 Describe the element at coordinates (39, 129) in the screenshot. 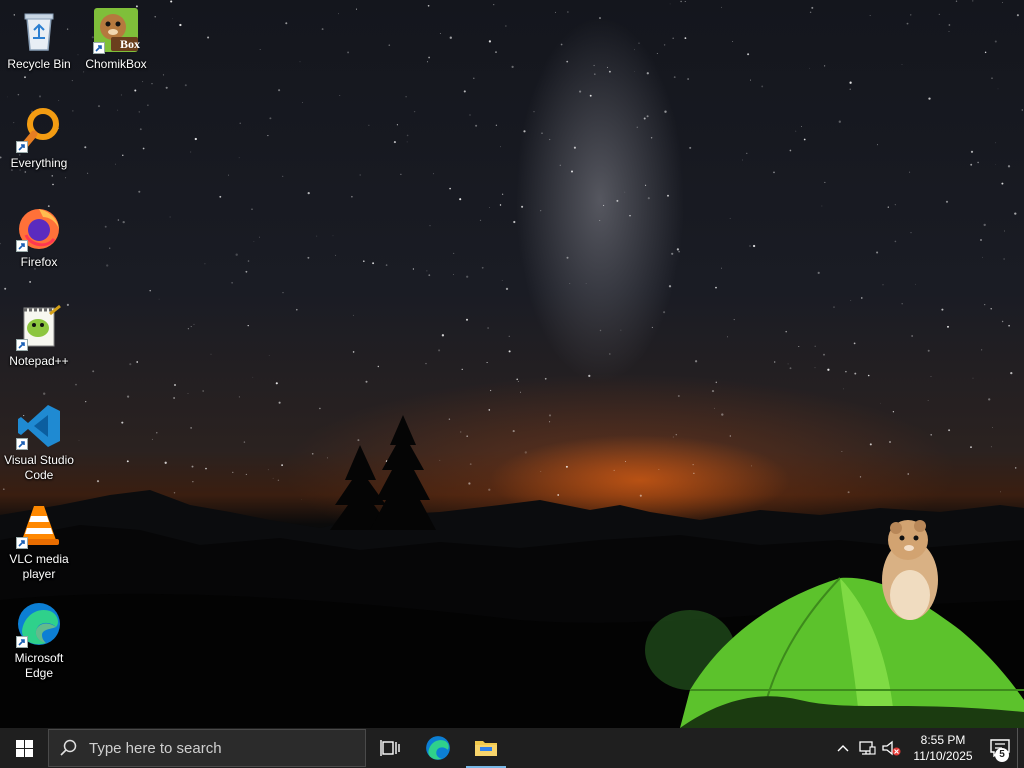

I see `everything-search-icon` at that location.